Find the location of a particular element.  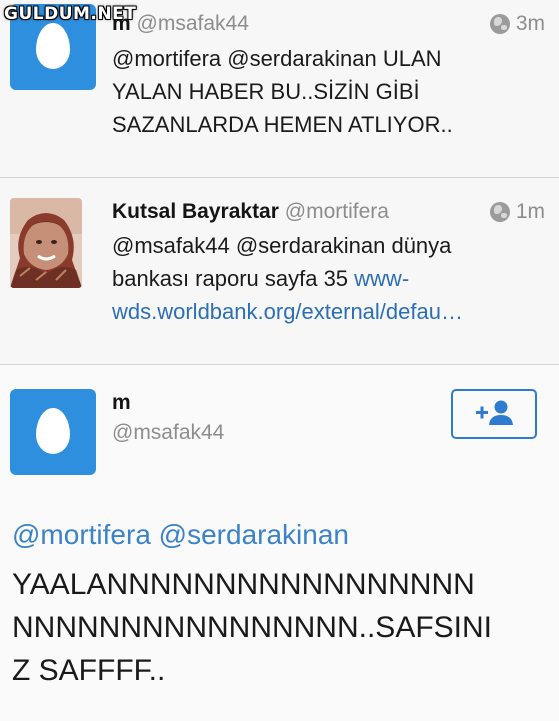

tweet-time: 1m is located at coordinates (530, 211).